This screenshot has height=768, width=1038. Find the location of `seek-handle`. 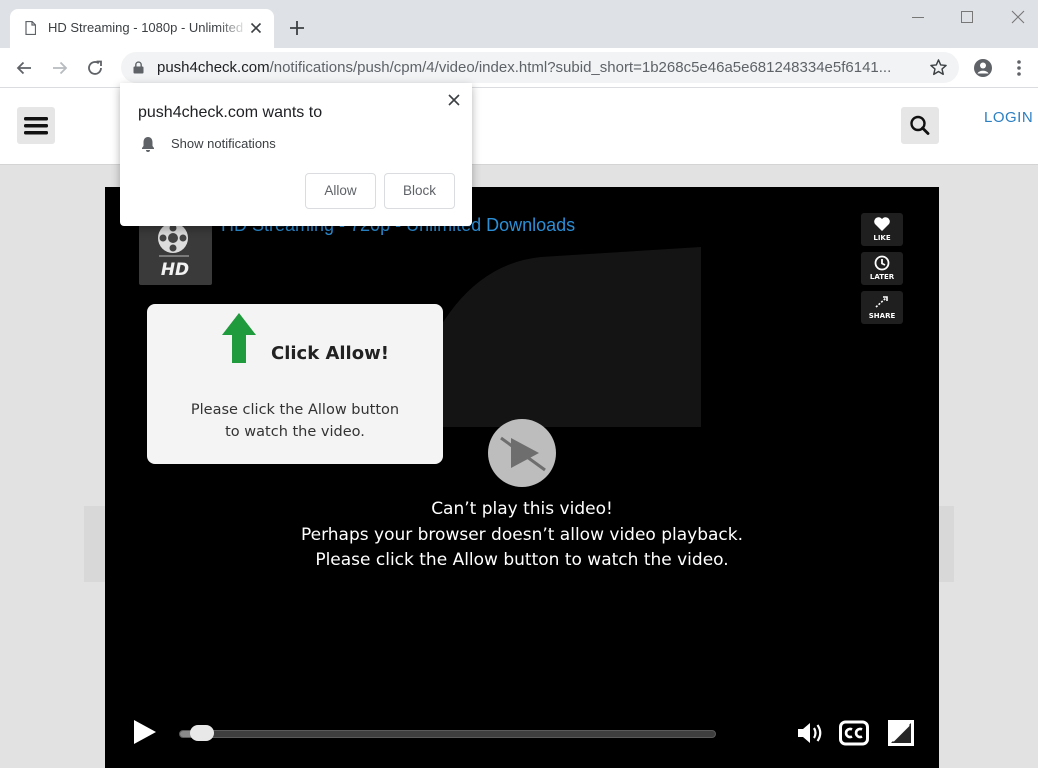

seek-handle is located at coordinates (202, 733).